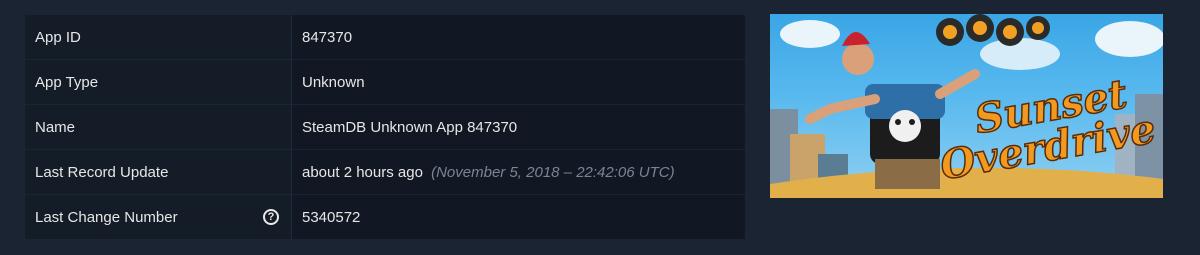 The image size is (1200, 255). Describe the element at coordinates (856, 38) in the screenshot. I see `character-mohawk` at that location.